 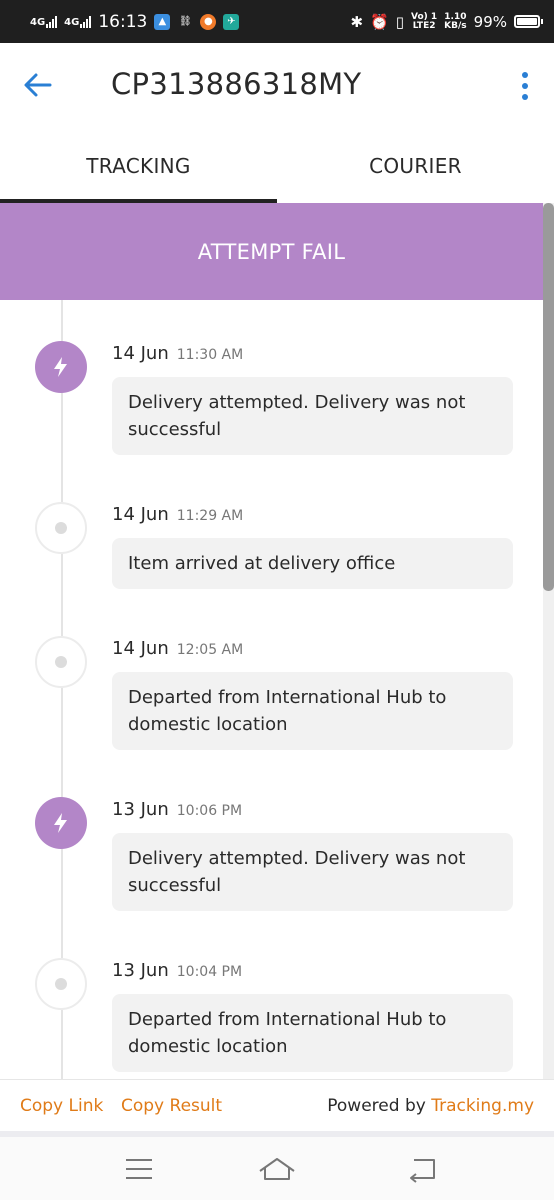 I want to click on event-time: 11:30 AM, so click(x=210, y=355).